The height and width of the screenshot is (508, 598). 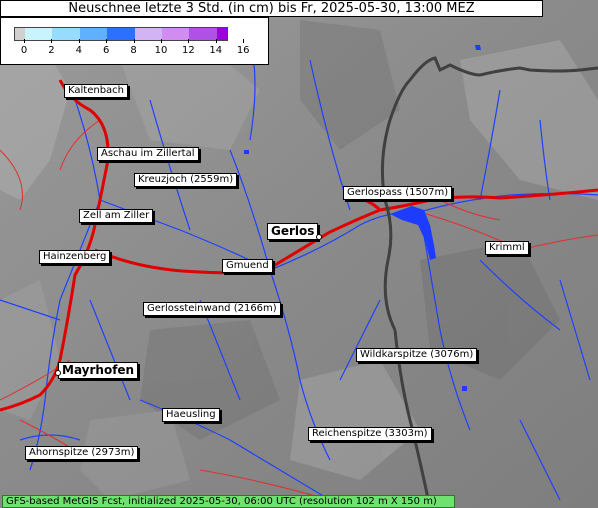 What do you see at coordinates (78, 50) in the screenshot?
I see `legend-tick-label: 4` at bounding box center [78, 50].